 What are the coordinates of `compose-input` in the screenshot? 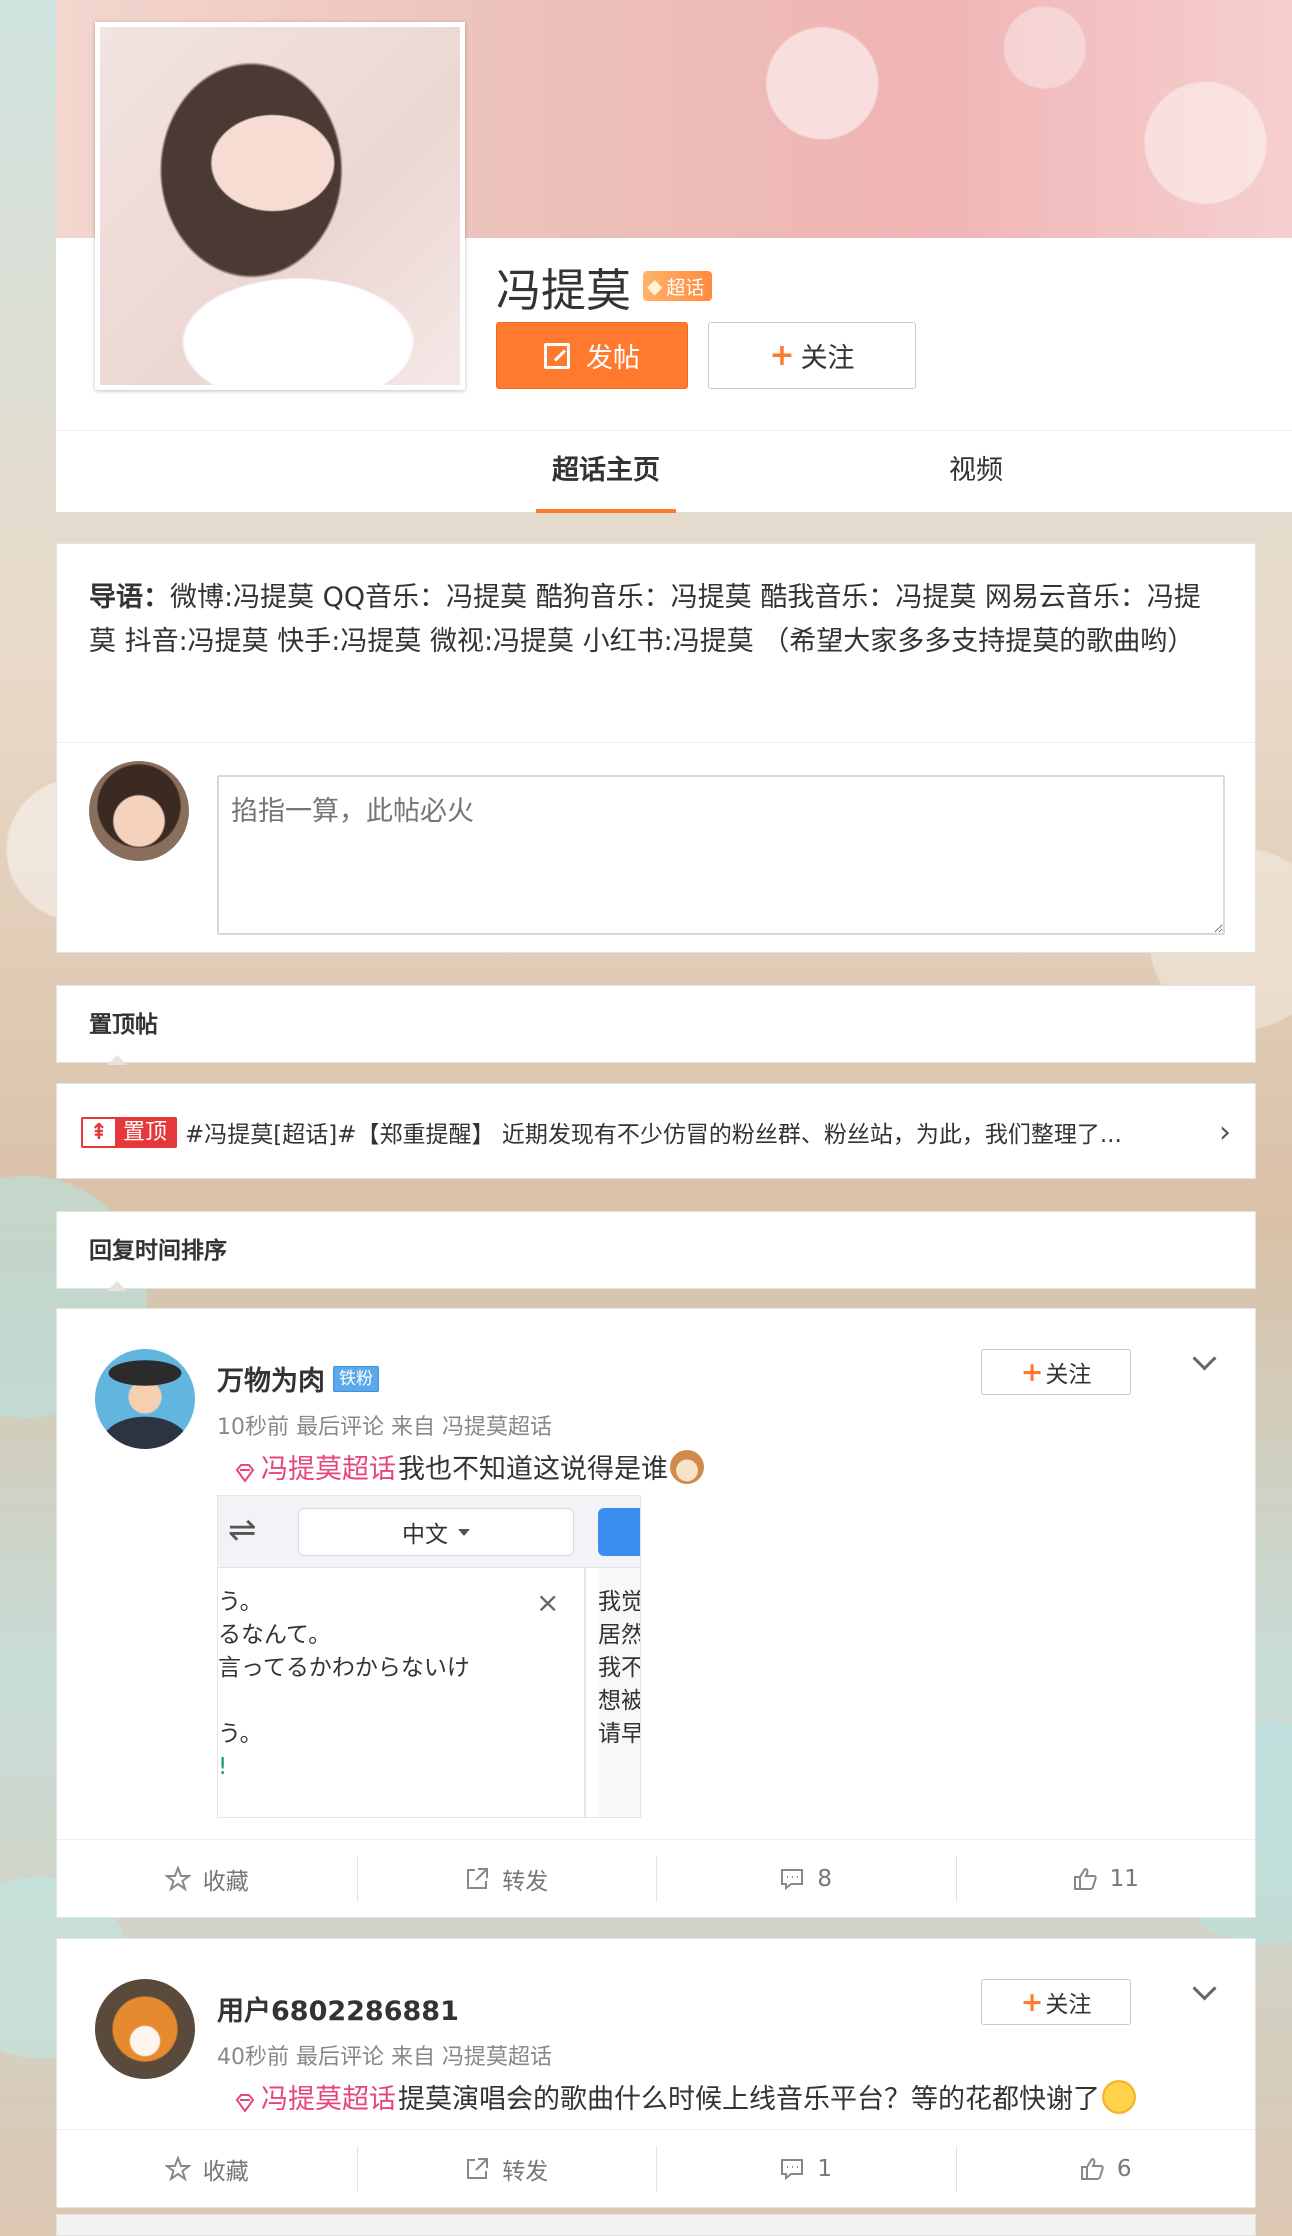 It's located at (721, 855).